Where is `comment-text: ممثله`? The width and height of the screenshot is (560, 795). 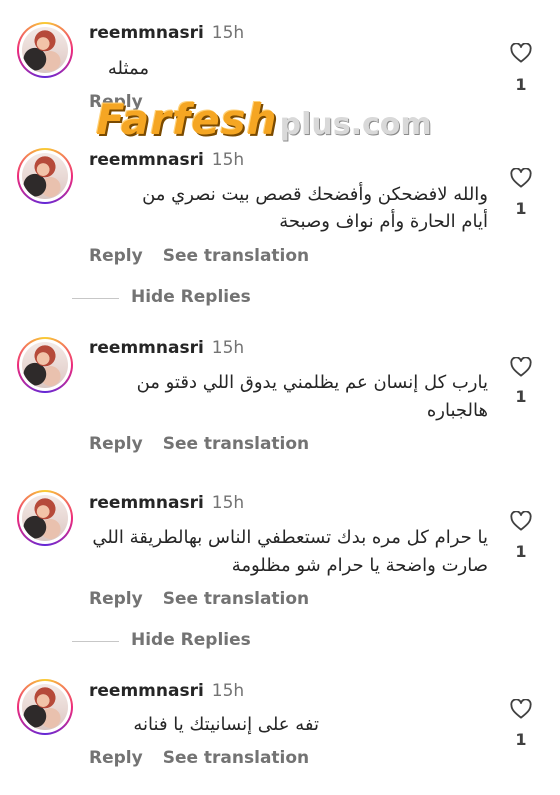
comment-text: ممثله is located at coordinates (128, 68).